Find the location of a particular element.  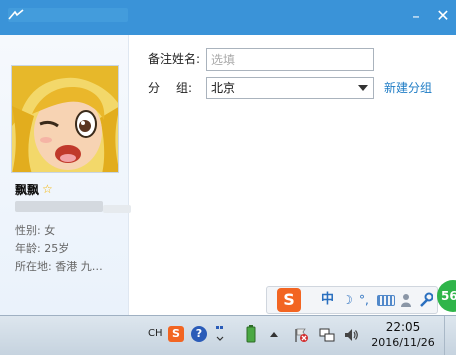

app-icon is located at coordinates (16, 14).